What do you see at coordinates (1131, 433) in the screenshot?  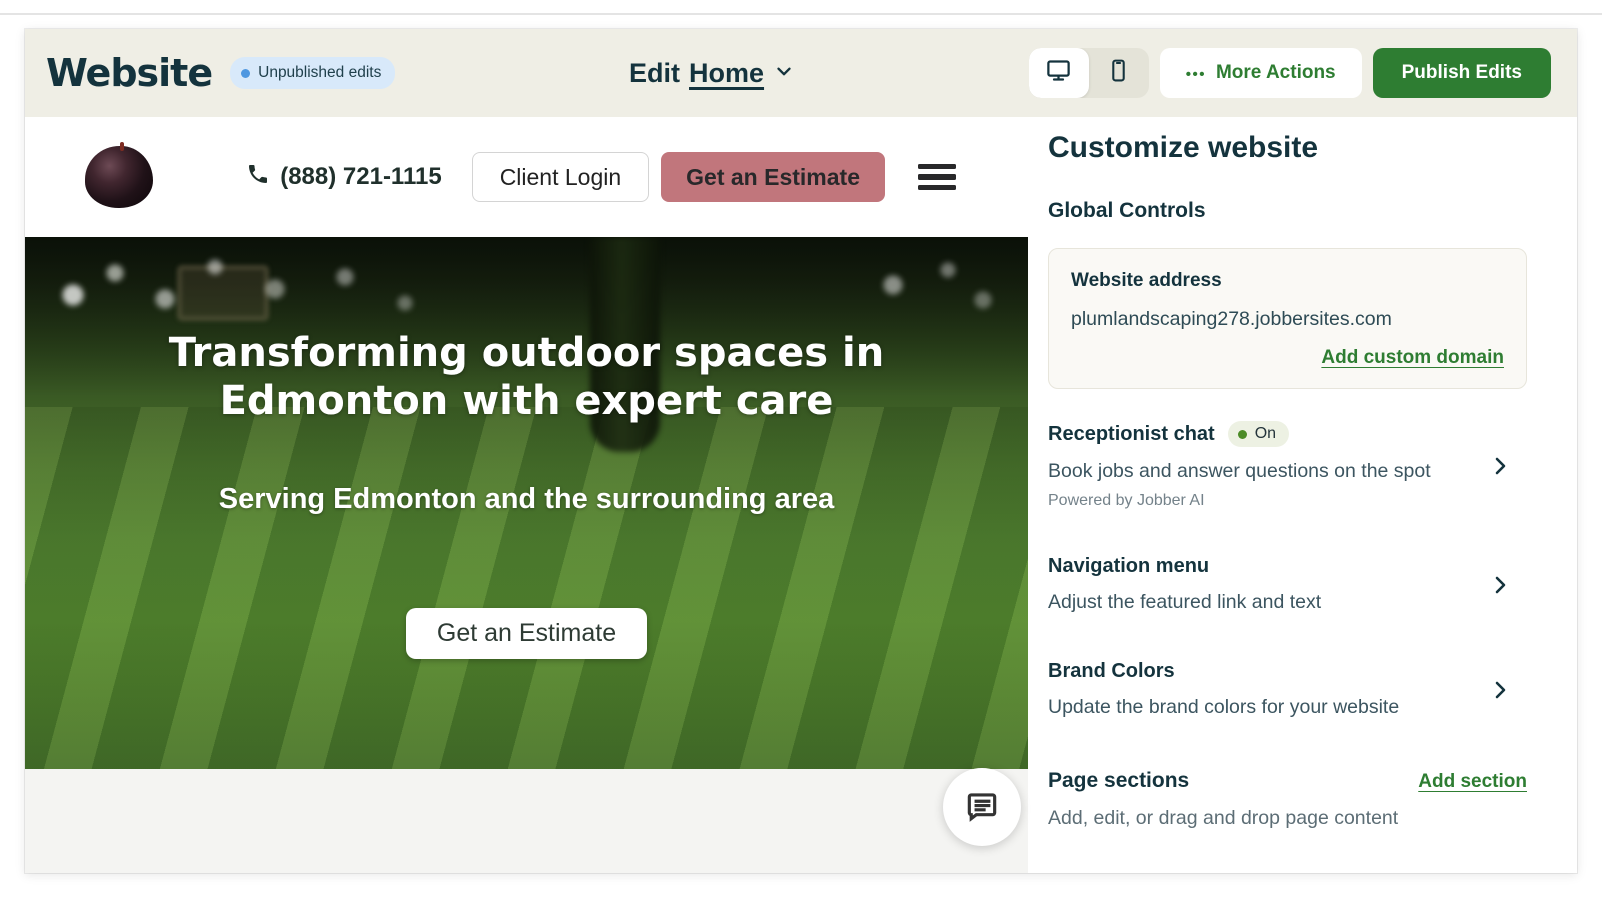 I see `receptionist-chat-label: Receptionist chat` at bounding box center [1131, 433].